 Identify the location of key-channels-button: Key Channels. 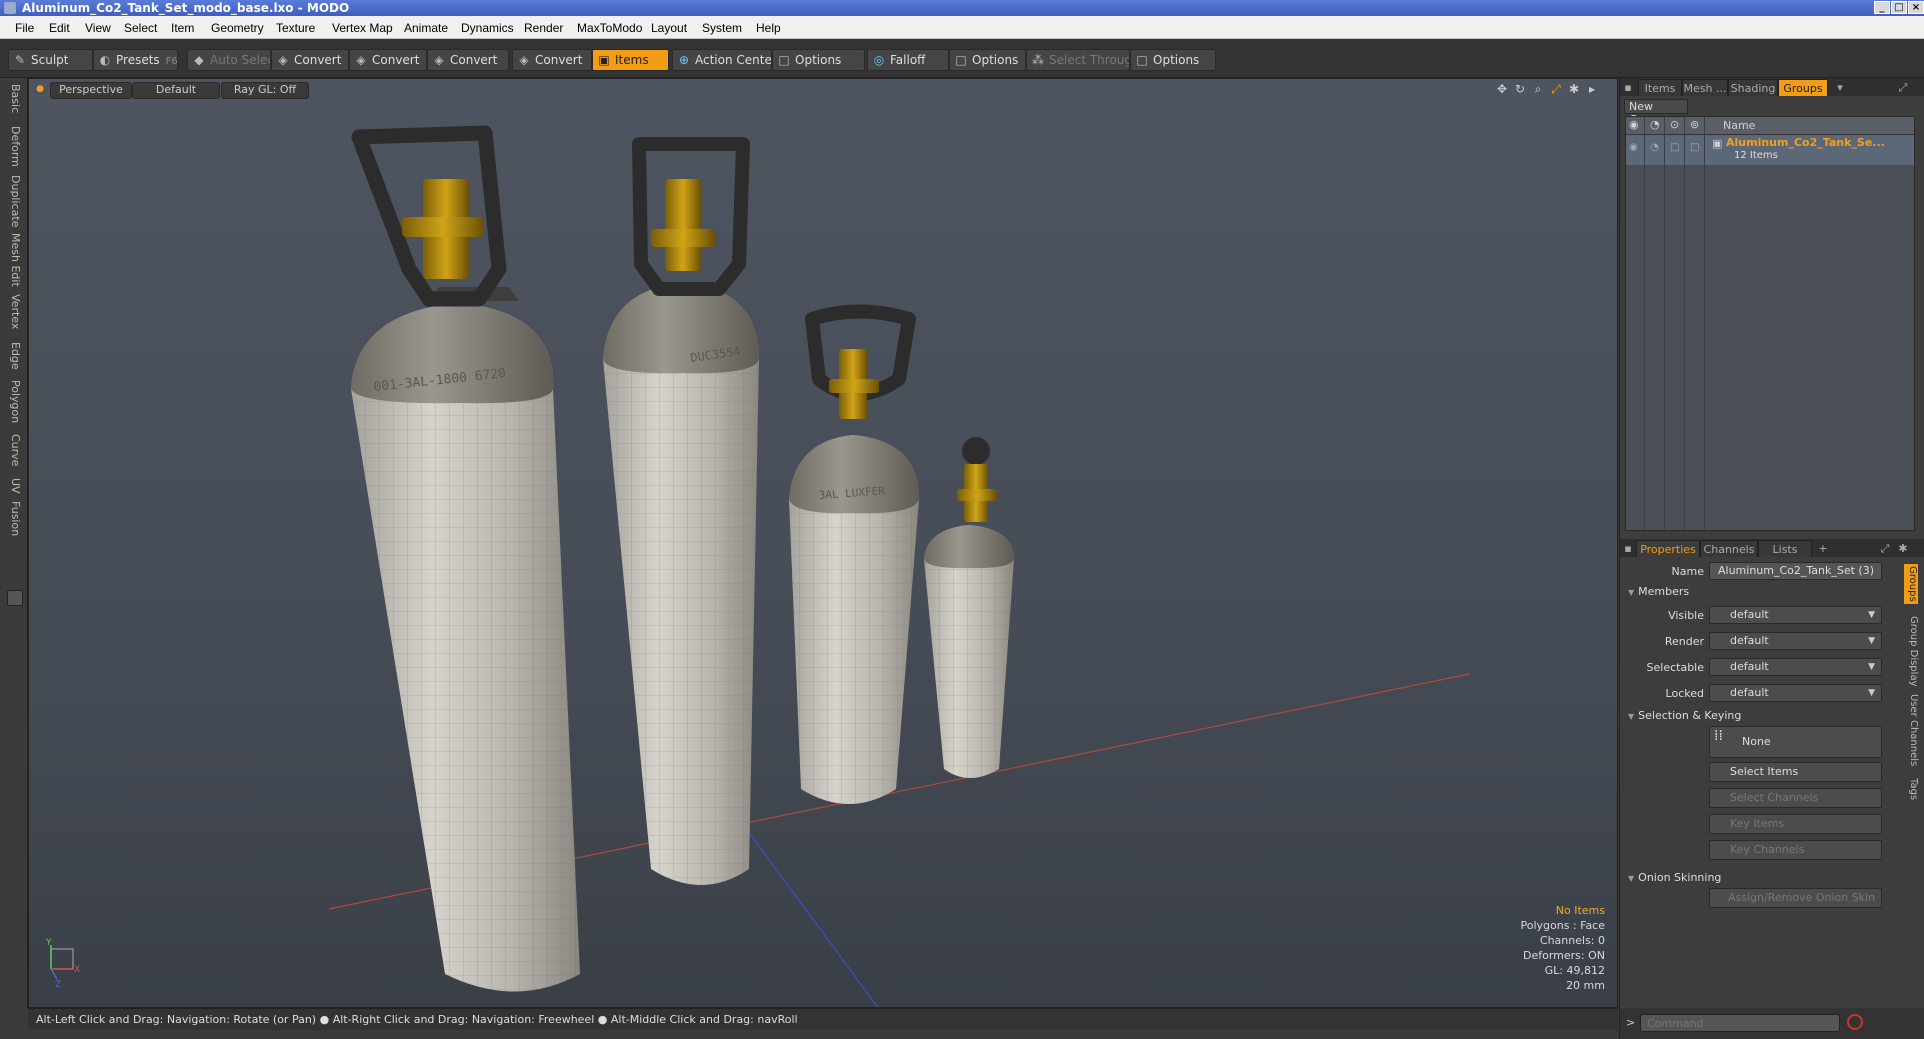
(1795, 850).